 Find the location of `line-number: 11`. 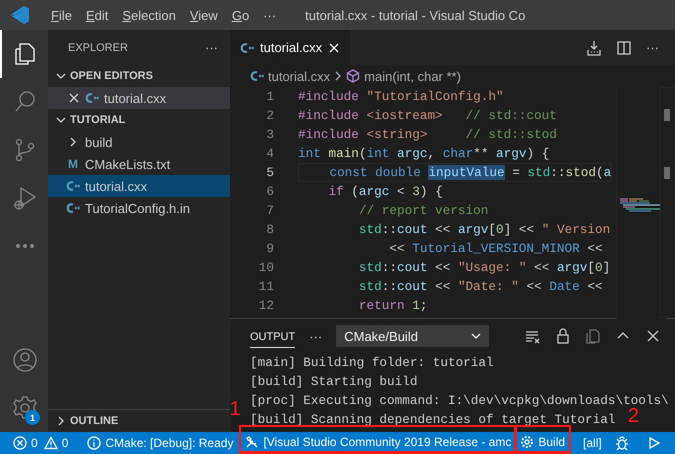

line-number: 11 is located at coordinates (266, 287).